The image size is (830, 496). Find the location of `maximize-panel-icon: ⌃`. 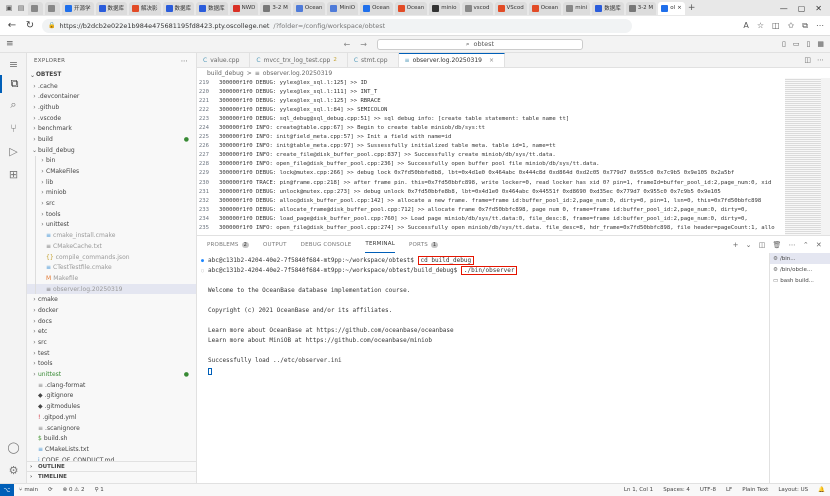

maximize-panel-icon: ⌃ is located at coordinates (806, 245).